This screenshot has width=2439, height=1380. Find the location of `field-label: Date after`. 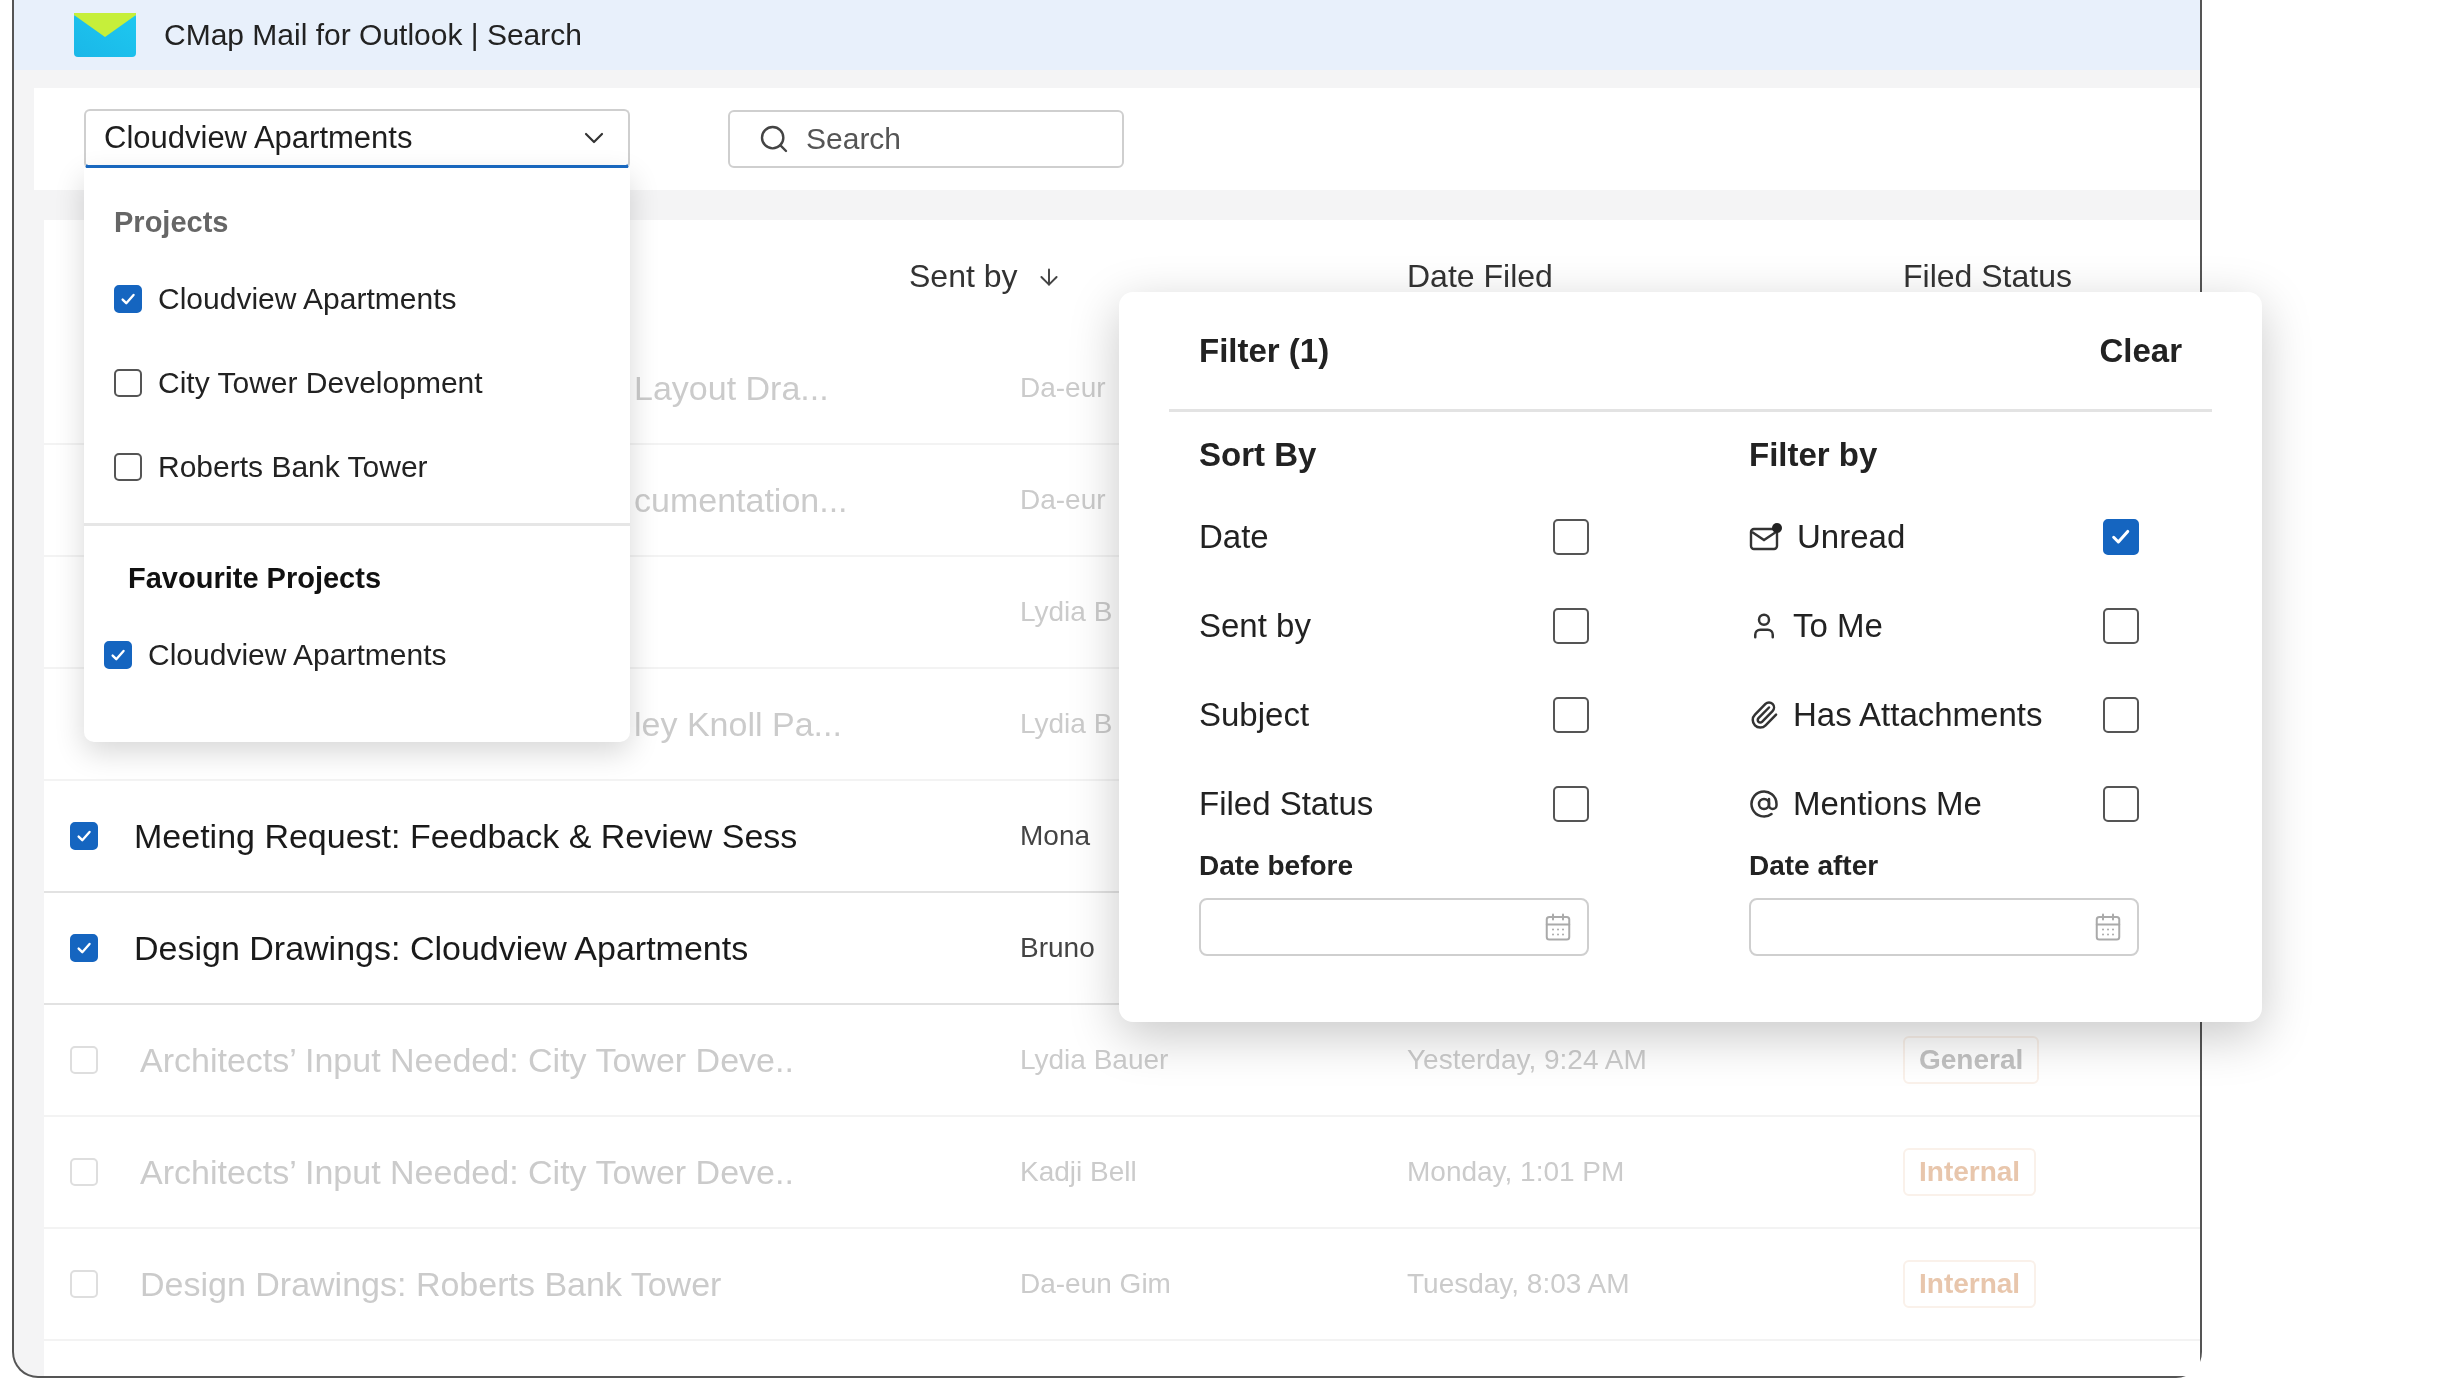

field-label: Date after is located at coordinates (1814, 866).